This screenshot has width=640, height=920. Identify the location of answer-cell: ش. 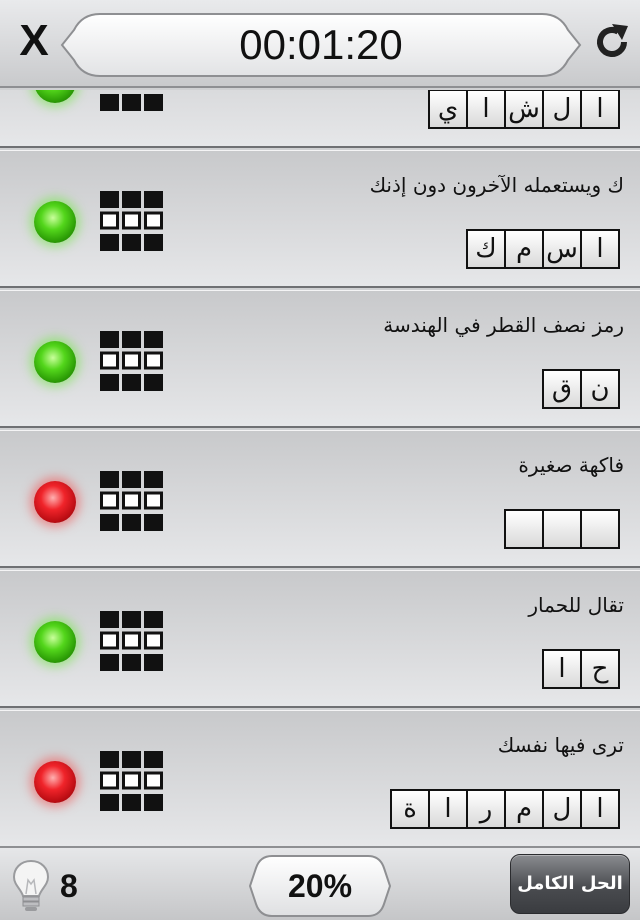
(524, 109).